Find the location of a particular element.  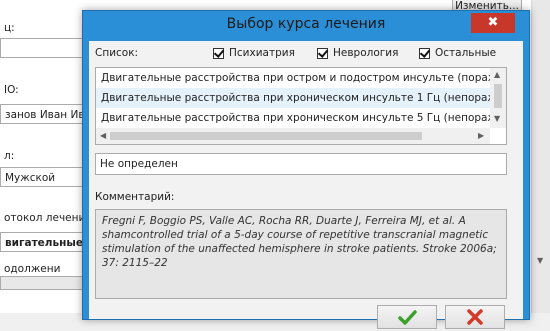

scroll-left-icon: ◀ is located at coordinates (103, 135).